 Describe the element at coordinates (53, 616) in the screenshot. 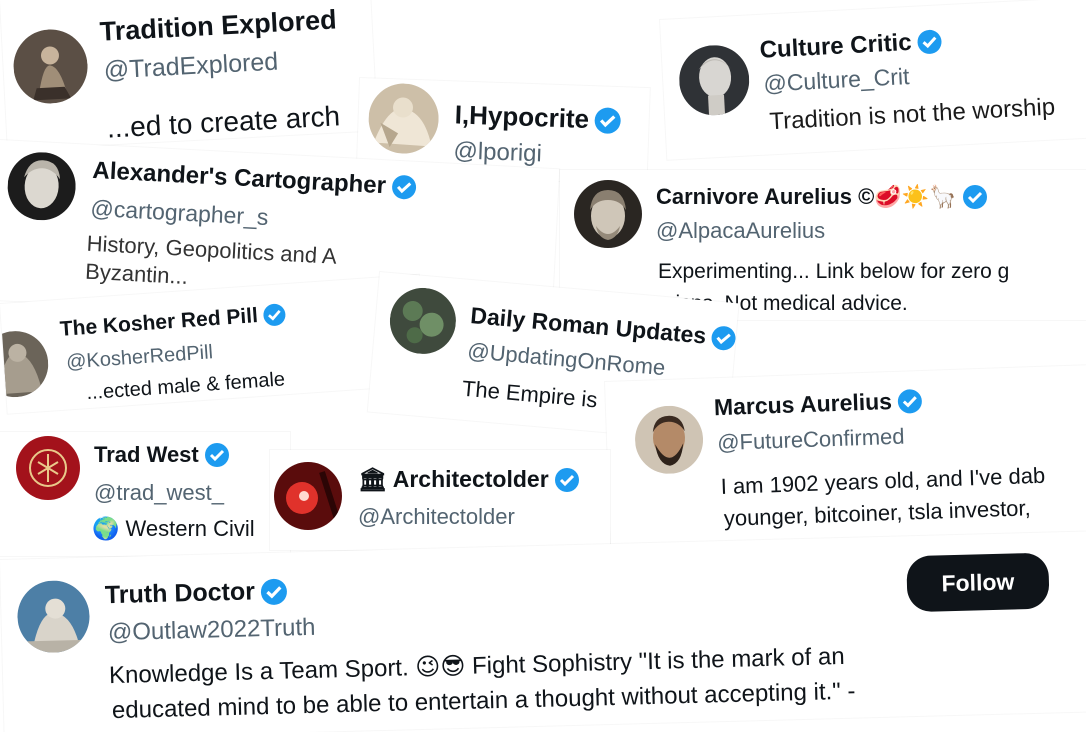

I see `thinker-statue-avatar` at that location.